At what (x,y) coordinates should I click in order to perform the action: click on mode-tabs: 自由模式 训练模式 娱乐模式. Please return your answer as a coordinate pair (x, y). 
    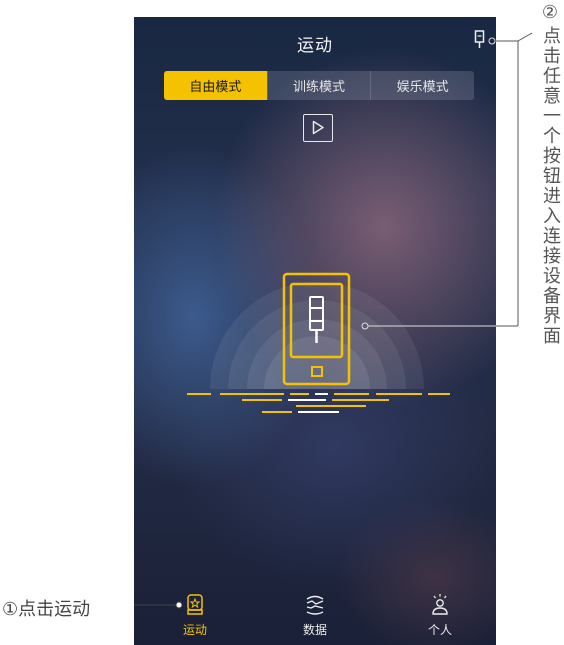
    Looking at the image, I should click on (319, 85).